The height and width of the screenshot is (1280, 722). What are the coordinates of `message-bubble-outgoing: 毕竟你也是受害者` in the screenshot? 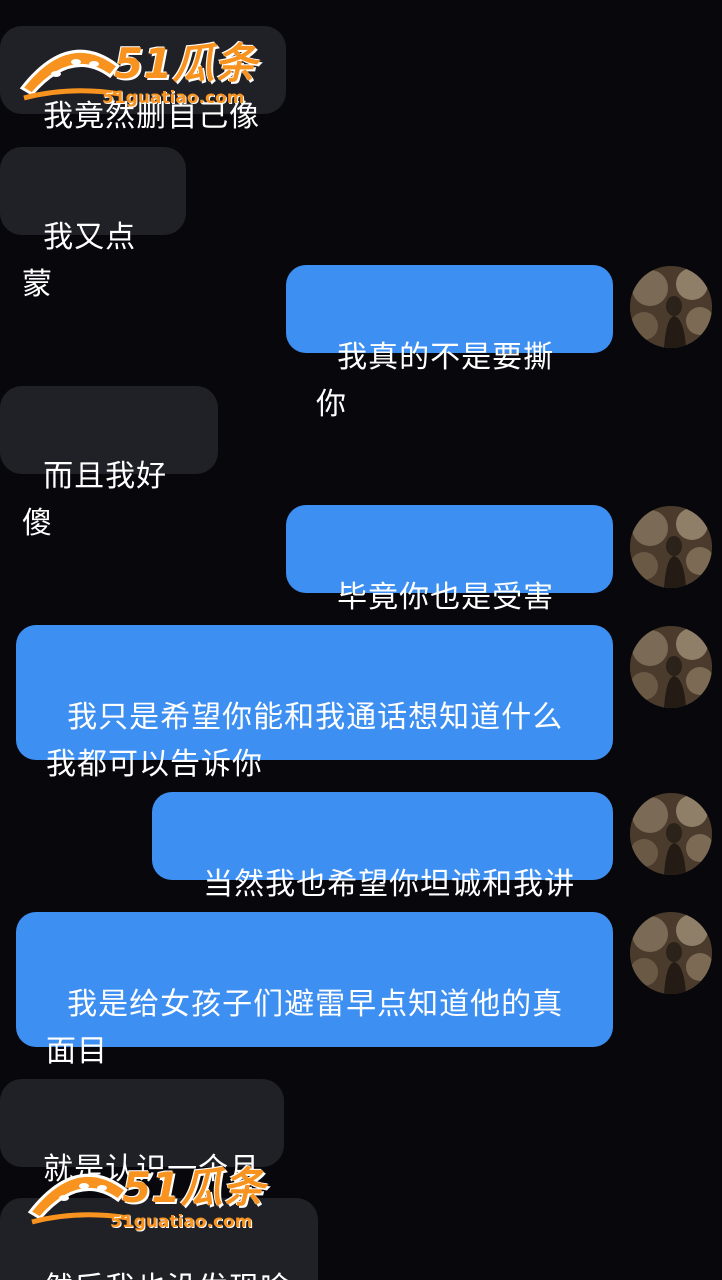 It's located at (449, 583).